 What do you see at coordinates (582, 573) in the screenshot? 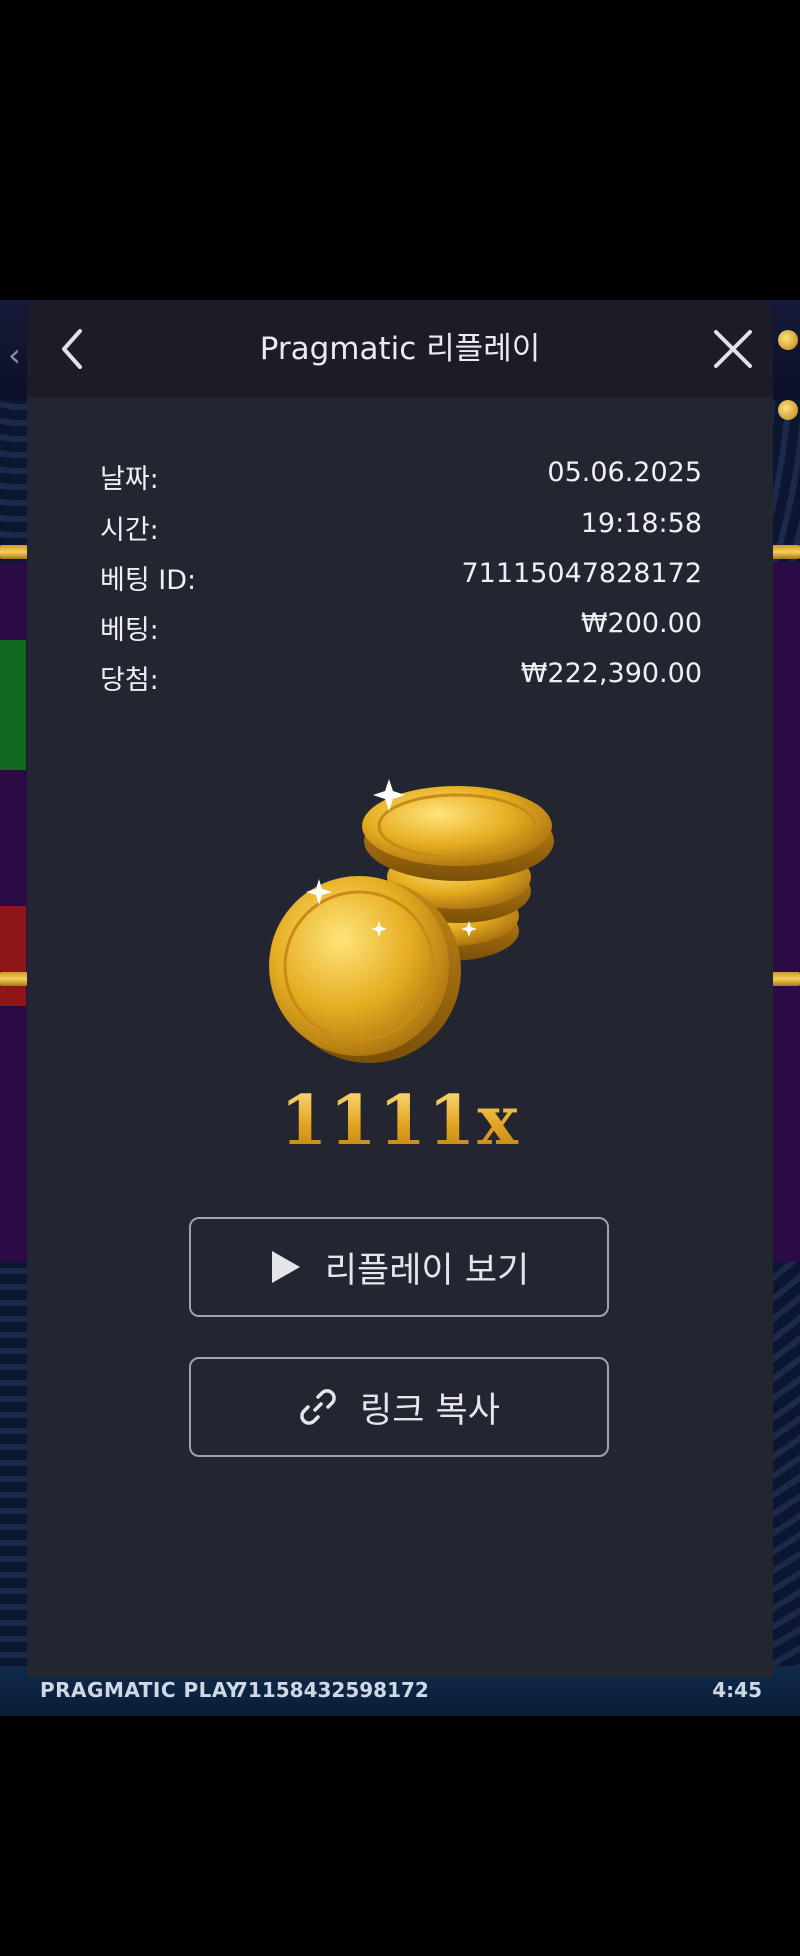
I see `detail-value: 71115047828172` at bounding box center [582, 573].